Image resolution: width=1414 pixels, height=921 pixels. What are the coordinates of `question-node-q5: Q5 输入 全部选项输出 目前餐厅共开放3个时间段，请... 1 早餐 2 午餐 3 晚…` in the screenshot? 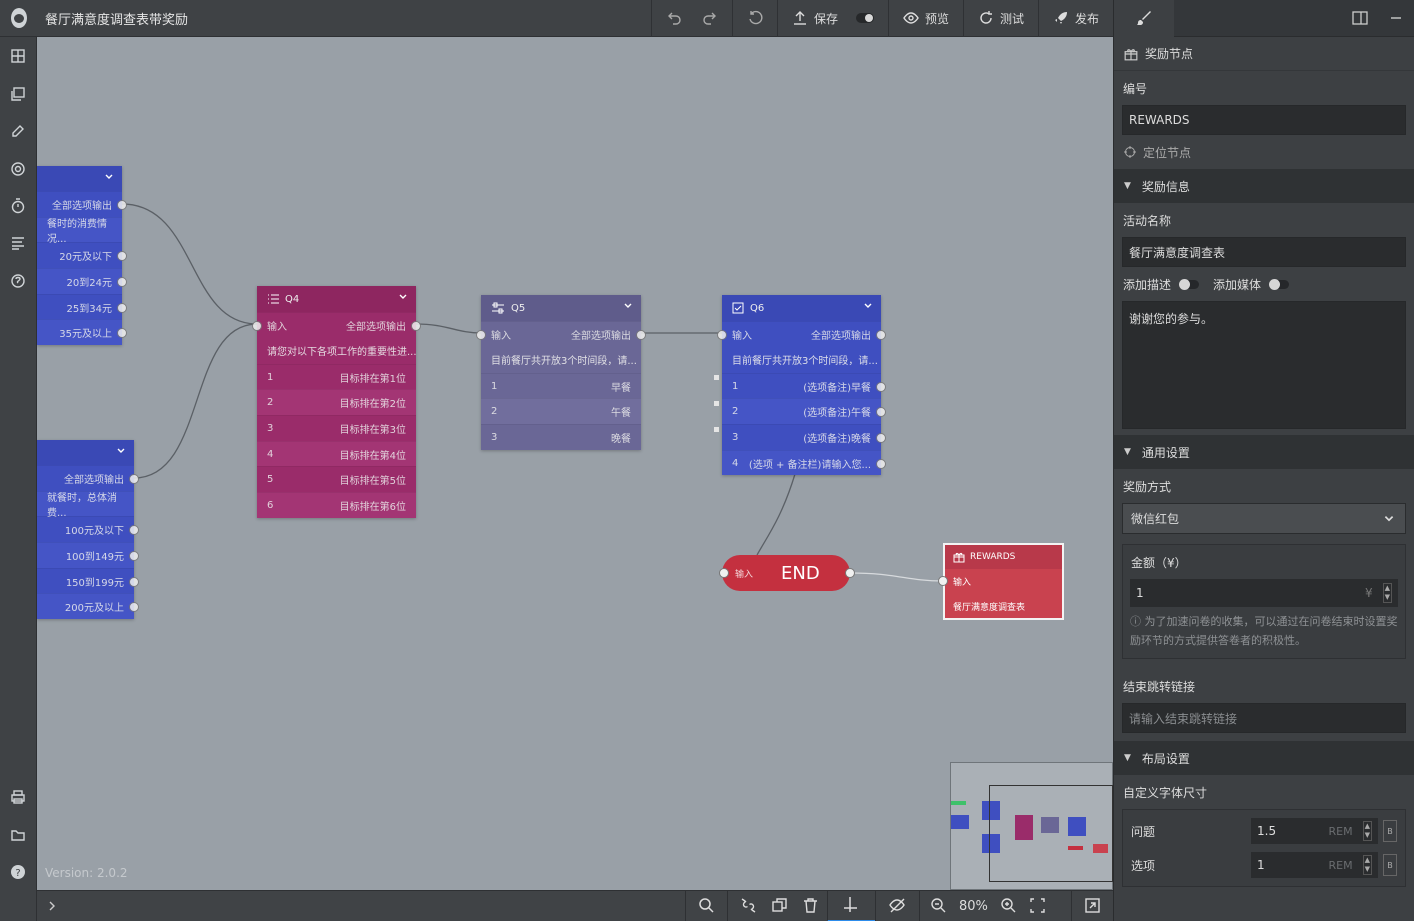 It's located at (561, 372).